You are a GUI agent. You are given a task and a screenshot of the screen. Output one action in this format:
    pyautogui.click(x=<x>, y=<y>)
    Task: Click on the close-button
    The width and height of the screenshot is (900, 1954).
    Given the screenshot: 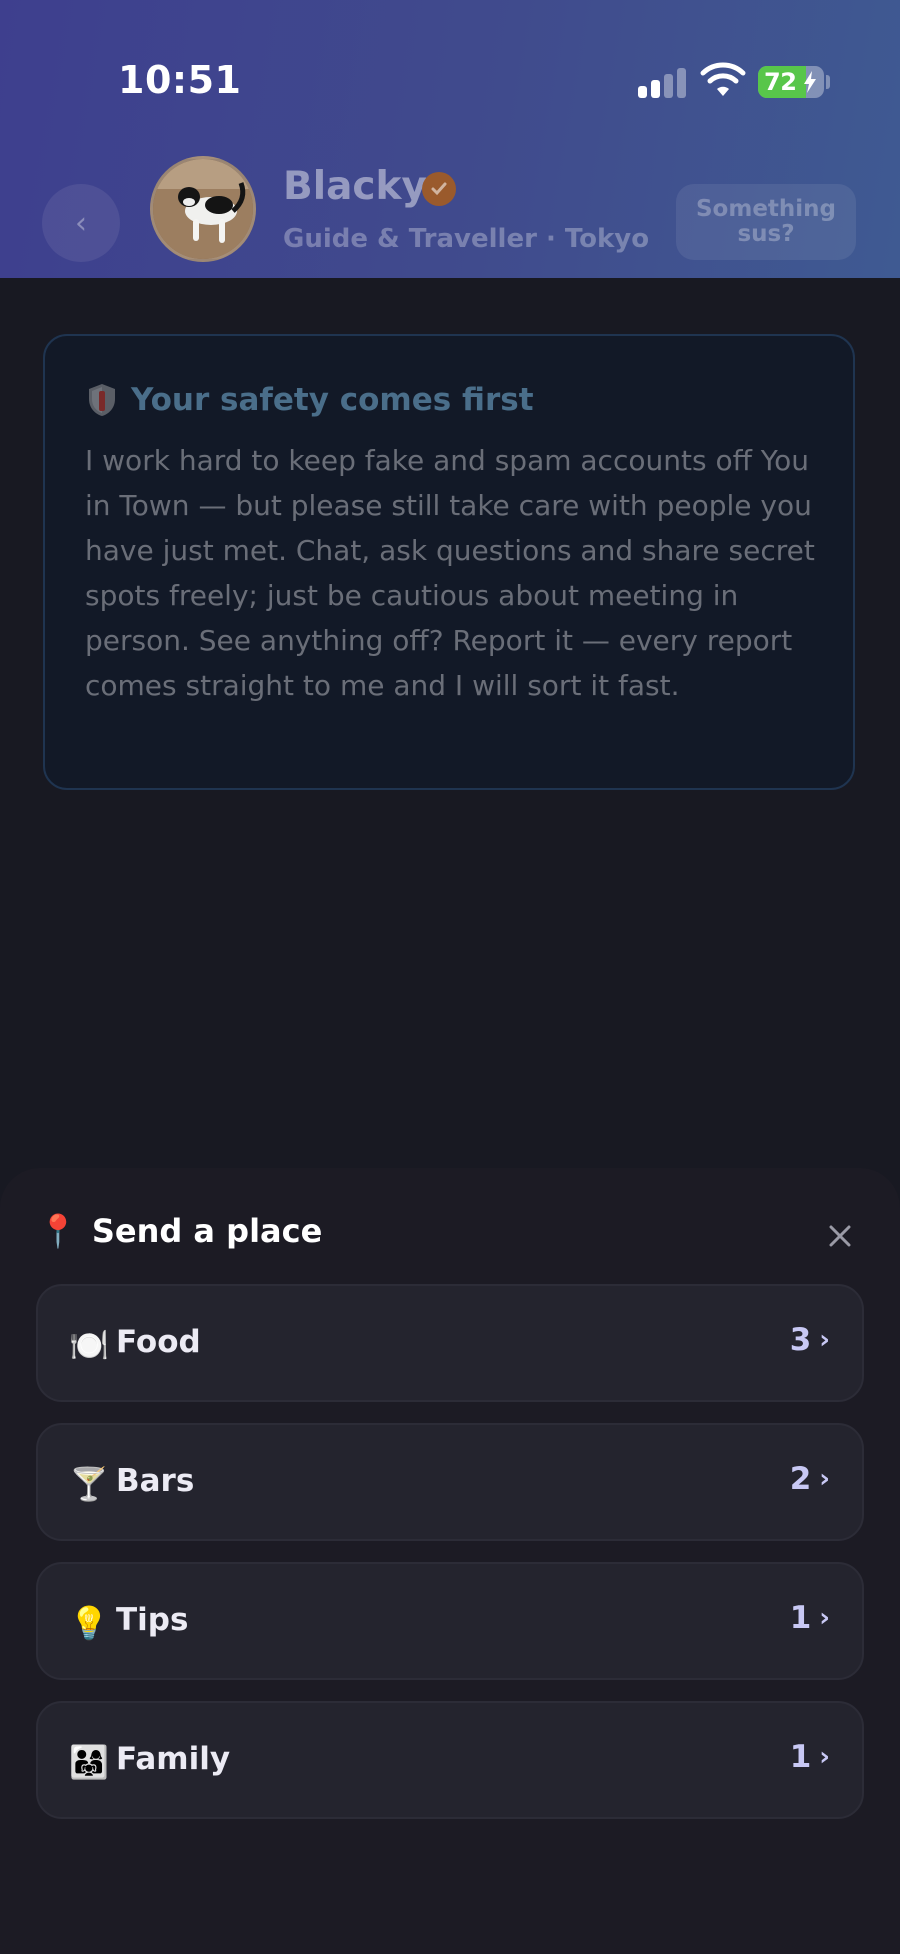 What is the action you would take?
    pyautogui.click(x=840, y=1236)
    